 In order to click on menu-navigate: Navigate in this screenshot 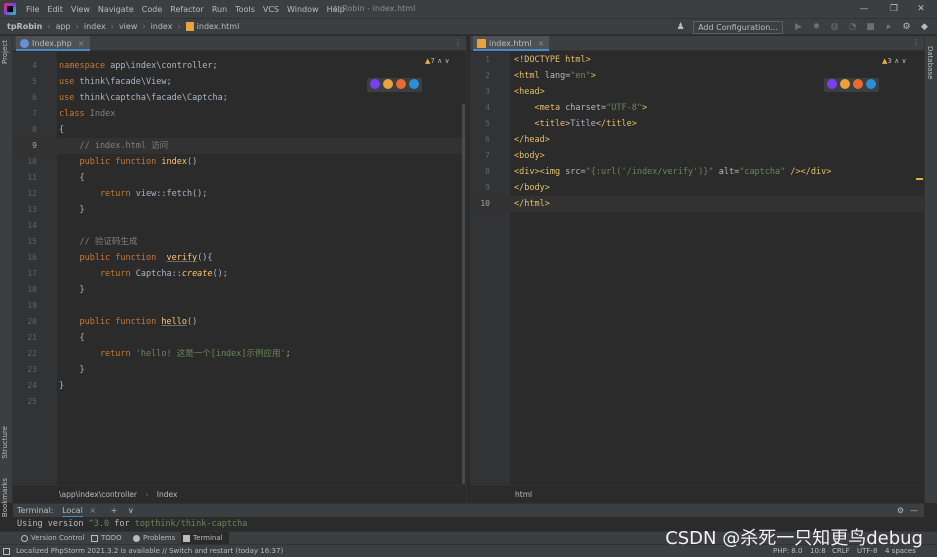, I will do `click(116, 9)`.